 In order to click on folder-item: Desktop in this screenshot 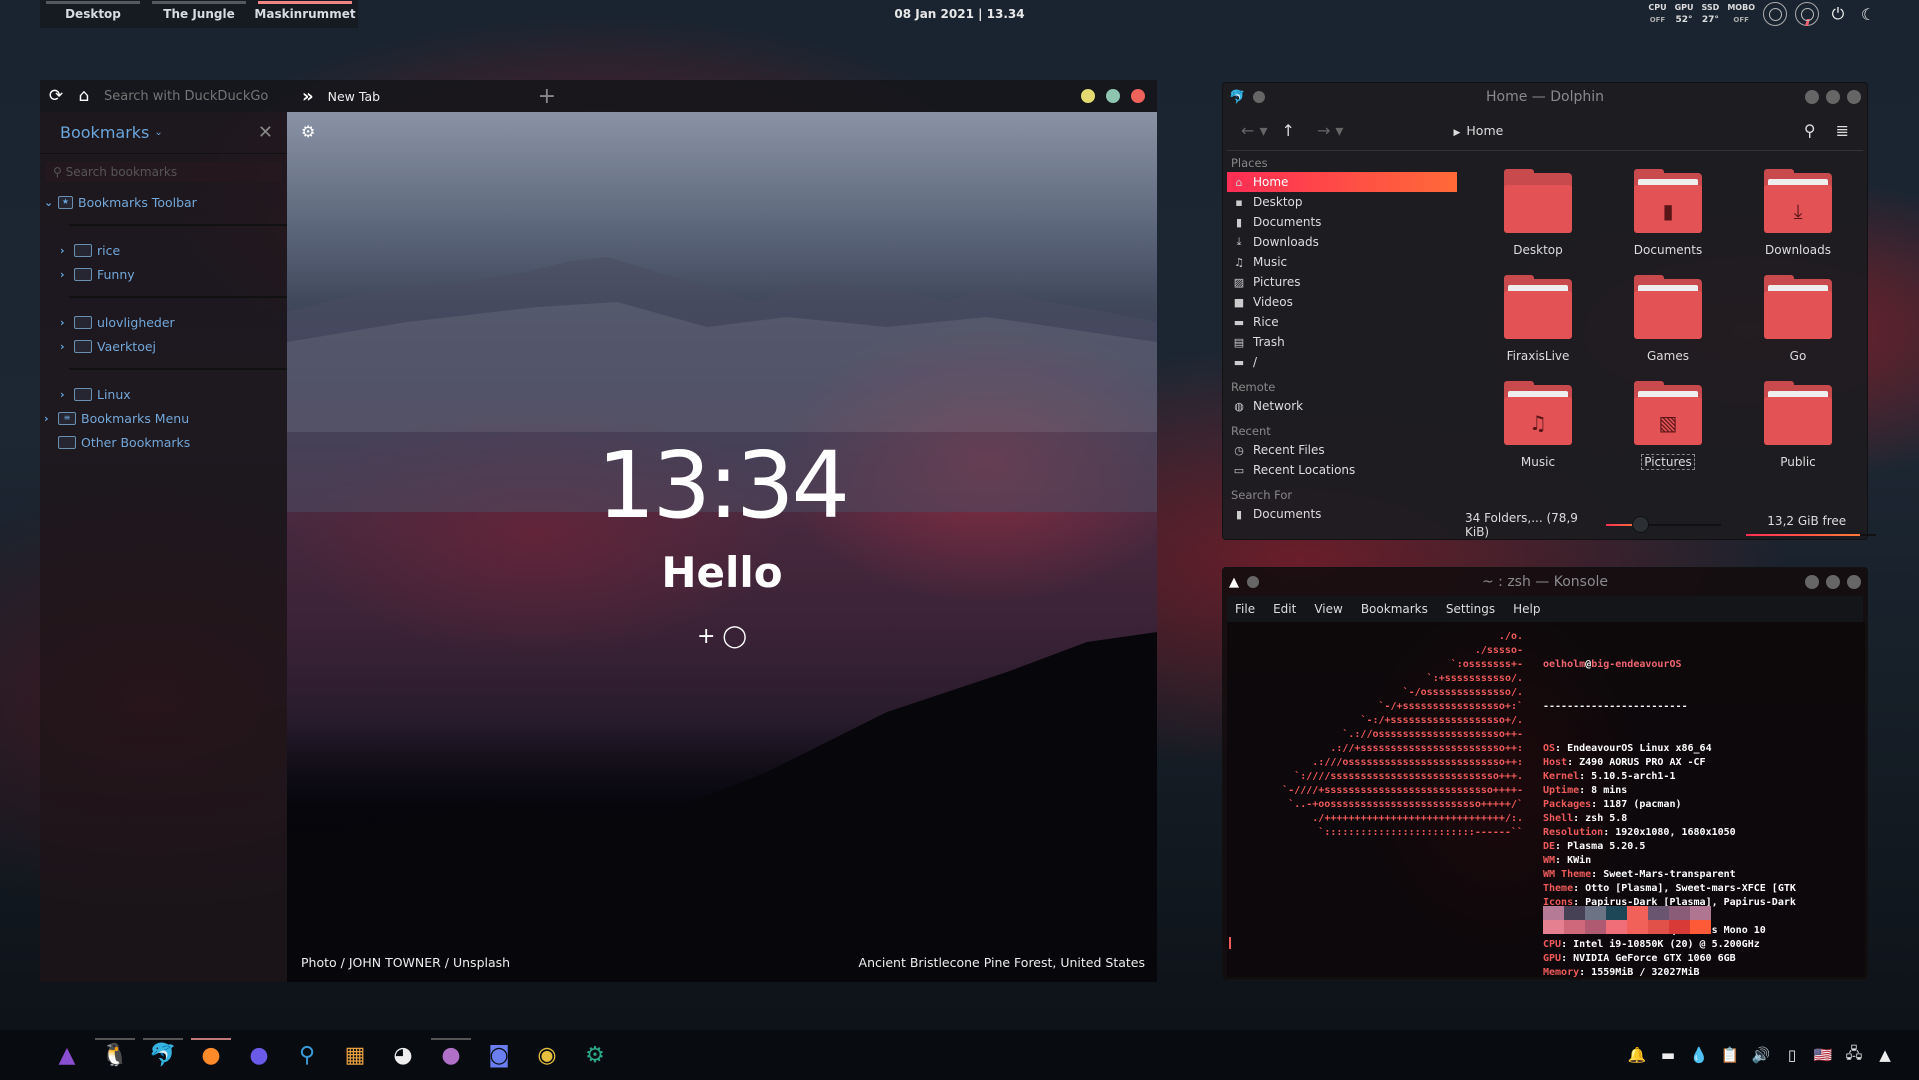, I will do `click(1538, 211)`.